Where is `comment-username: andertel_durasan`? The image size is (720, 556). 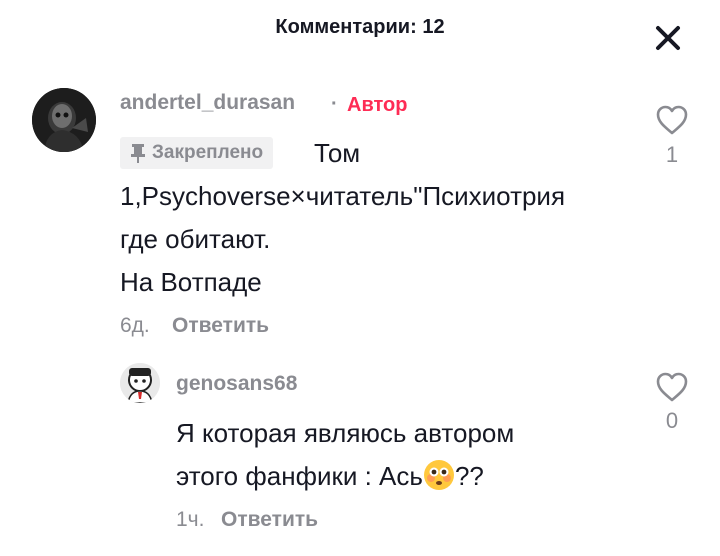
comment-username: andertel_durasan is located at coordinates (207, 103).